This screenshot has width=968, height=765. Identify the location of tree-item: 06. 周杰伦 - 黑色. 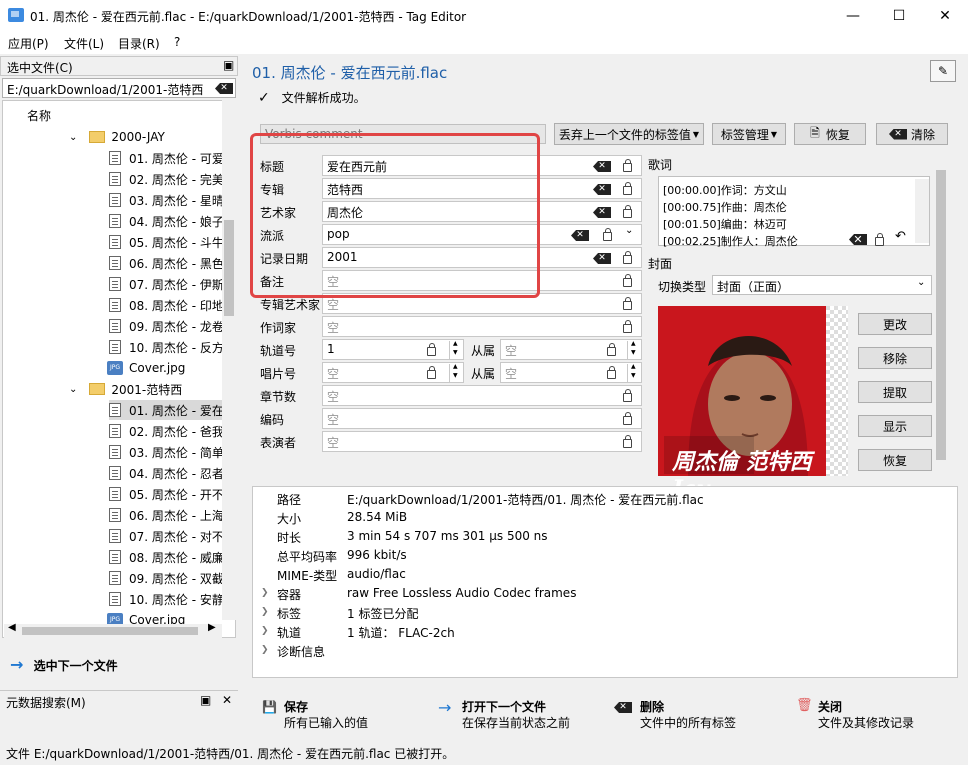
(172, 263).